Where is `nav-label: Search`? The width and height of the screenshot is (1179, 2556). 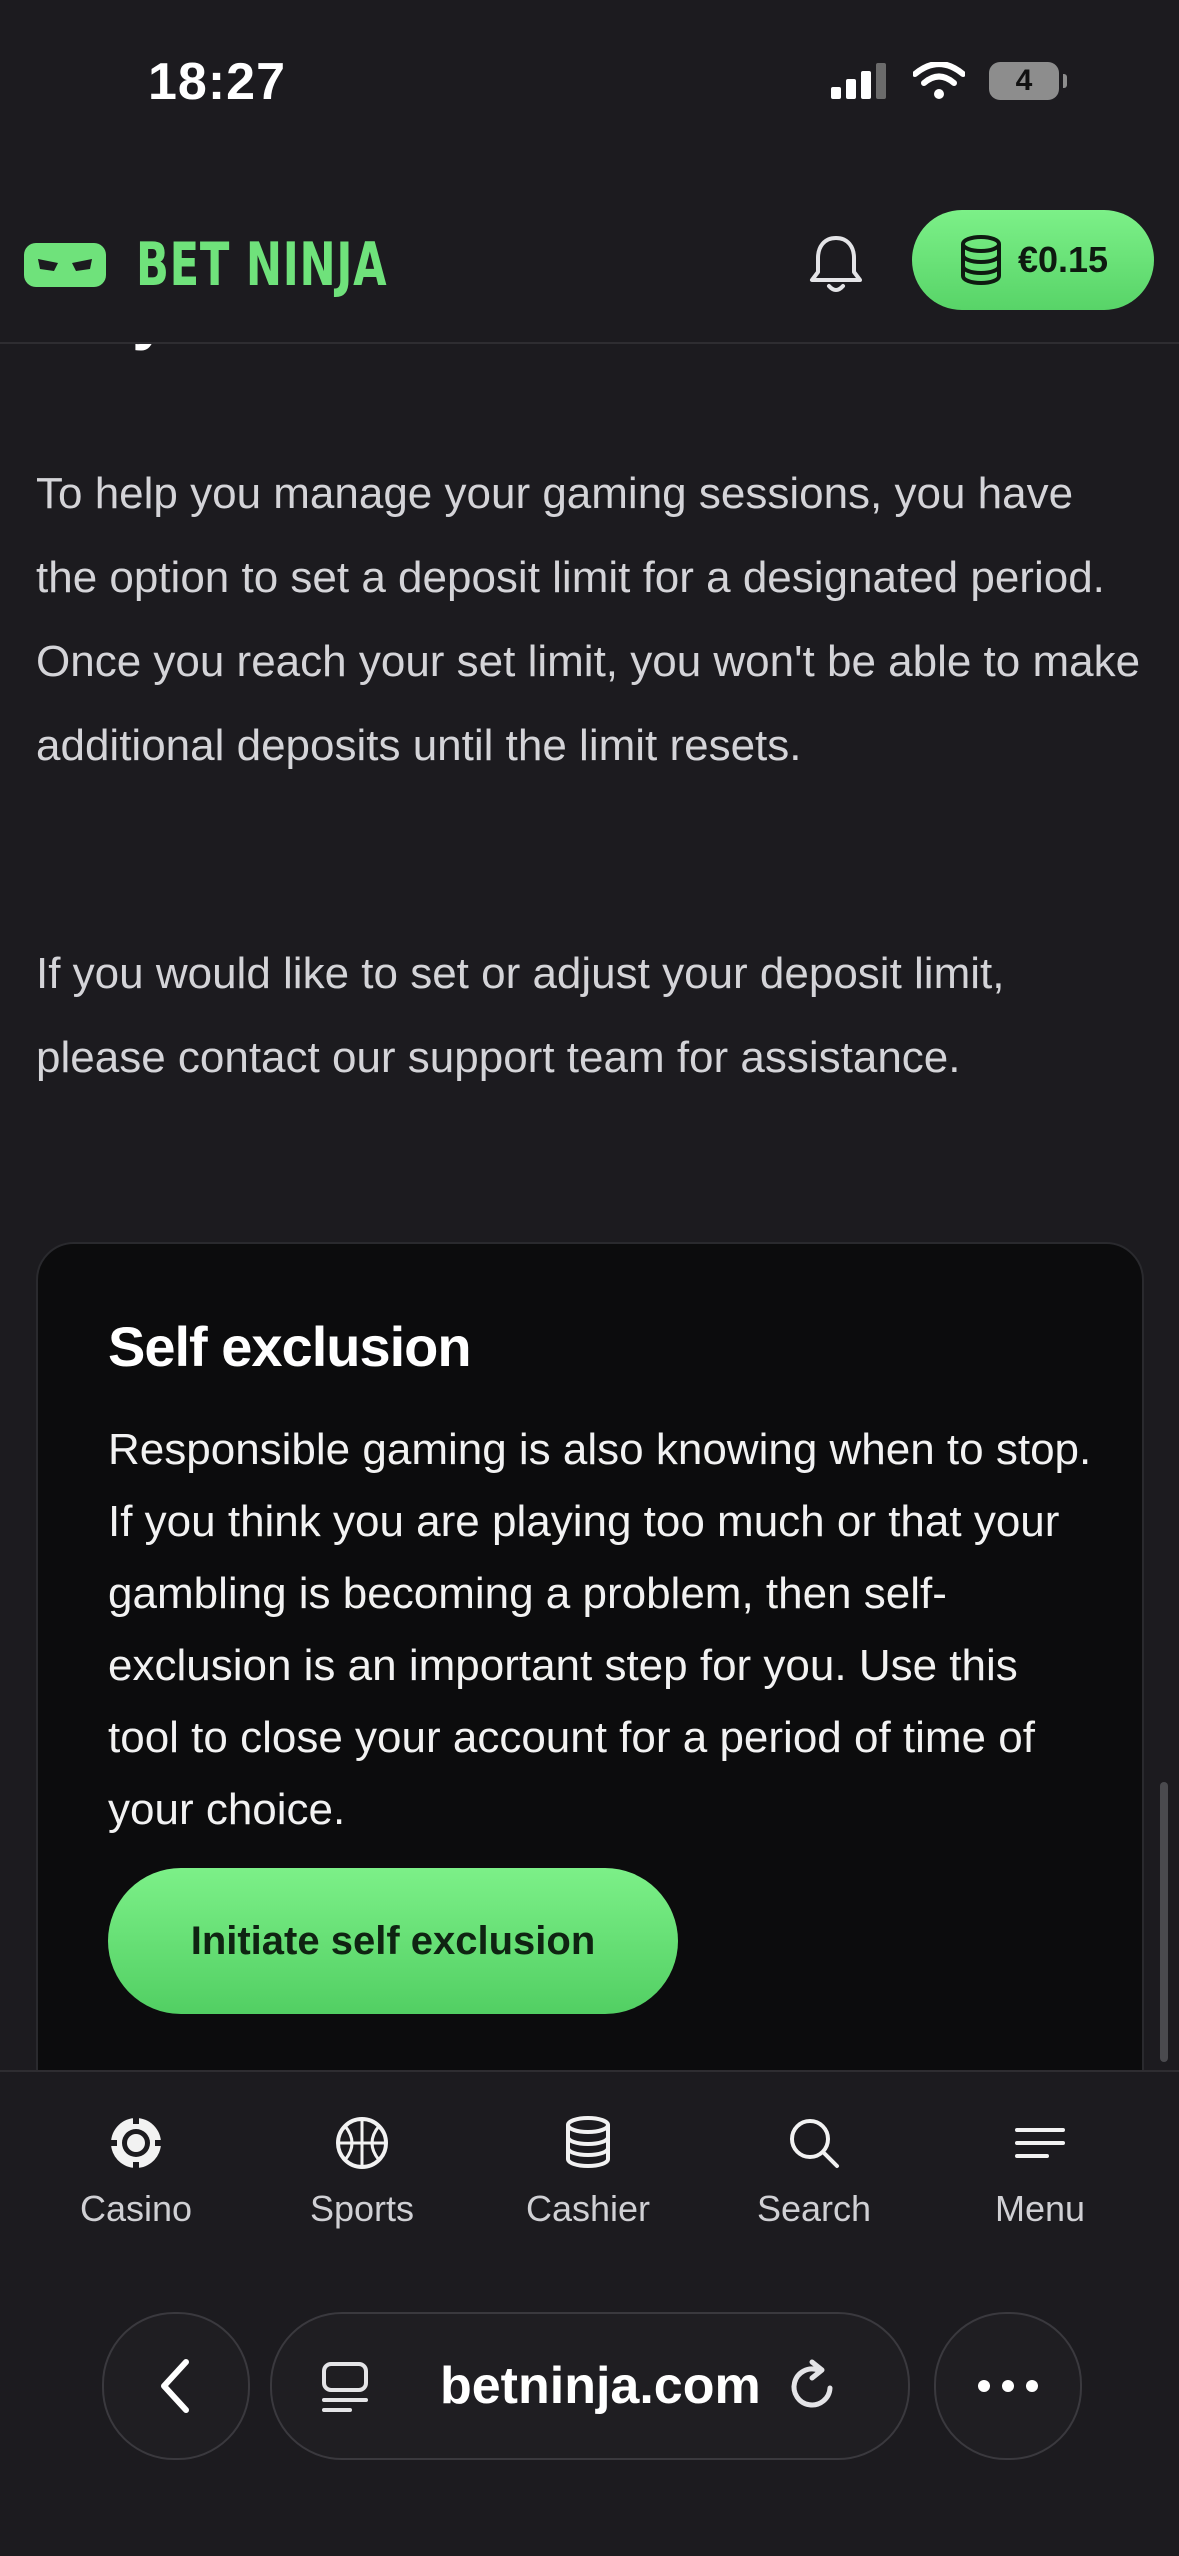
nav-label: Search is located at coordinates (814, 2208).